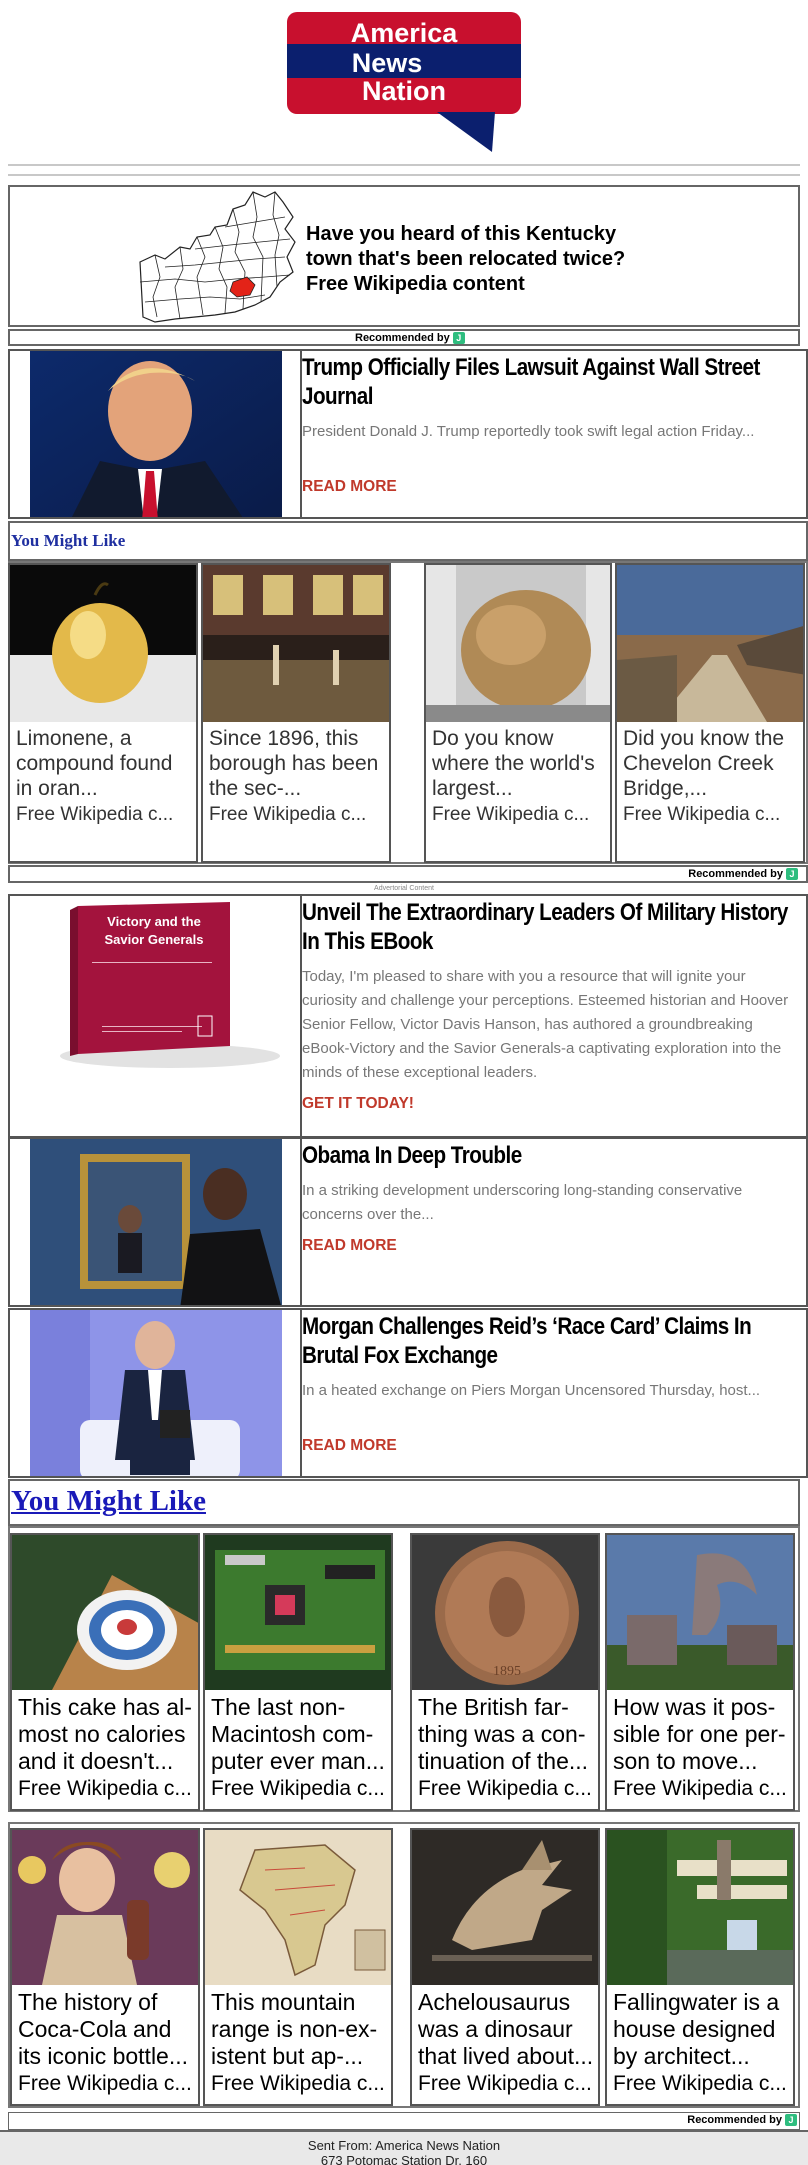 This screenshot has width=808, height=2165. What do you see at coordinates (105, 1907) in the screenshot?
I see `card-image-coca-cola` at bounding box center [105, 1907].